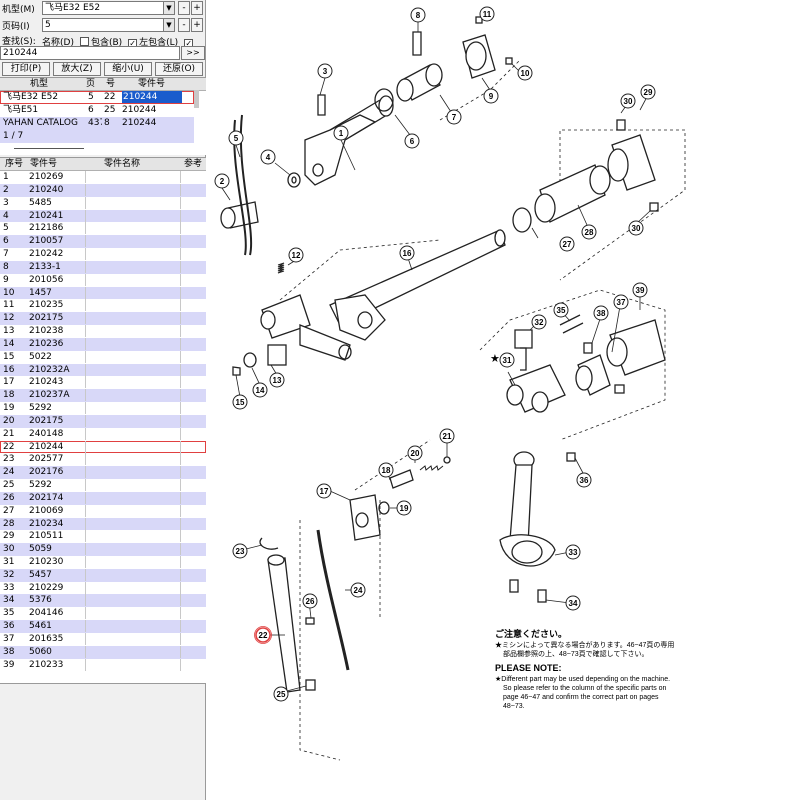  What do you see at coordinates (50, 84) in the screenshot?
I see `catalog-header-model: 机型` at bounding box center [50, 84].